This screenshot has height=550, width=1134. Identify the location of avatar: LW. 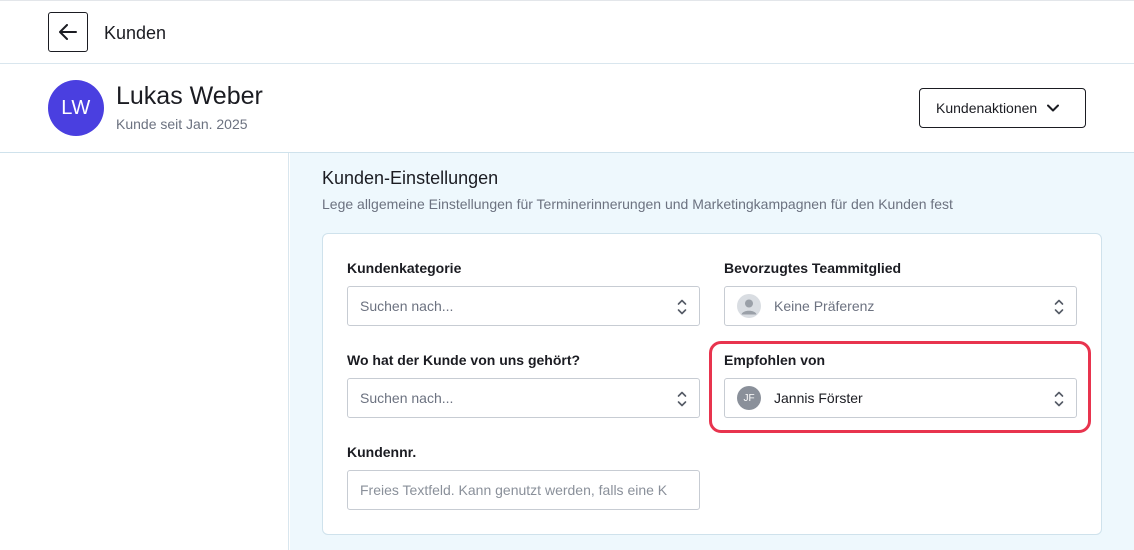
(76, 108).